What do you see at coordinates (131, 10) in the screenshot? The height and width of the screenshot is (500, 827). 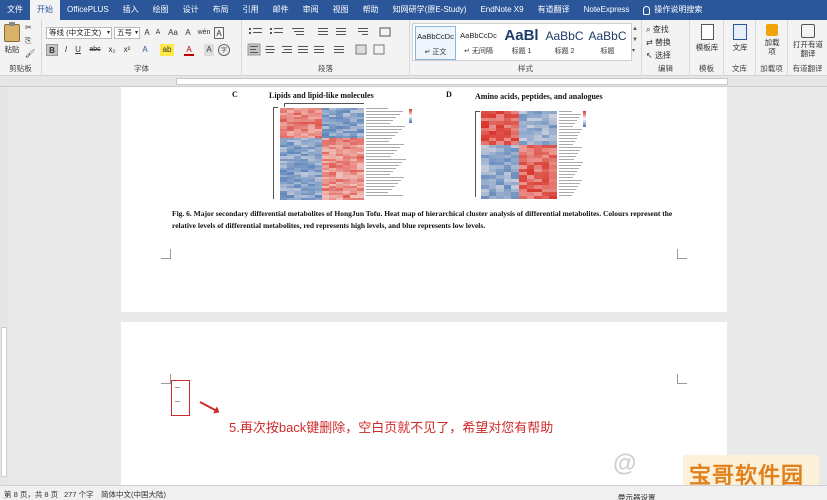 I see `menu-insert: 插入` at bounding box center [131, 10].